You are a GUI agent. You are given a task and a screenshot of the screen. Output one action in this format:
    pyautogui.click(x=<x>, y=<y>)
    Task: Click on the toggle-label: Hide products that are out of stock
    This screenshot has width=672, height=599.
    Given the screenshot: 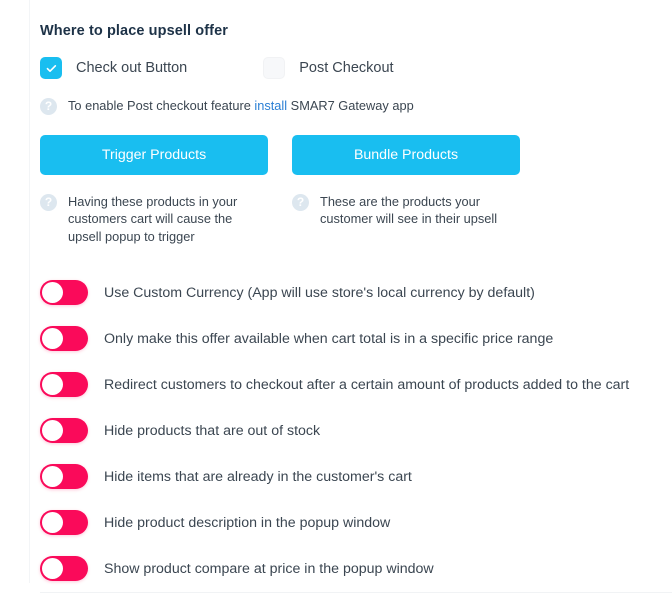 What is the action you would take?
    pyautogui.click(x=212, y=430)
    